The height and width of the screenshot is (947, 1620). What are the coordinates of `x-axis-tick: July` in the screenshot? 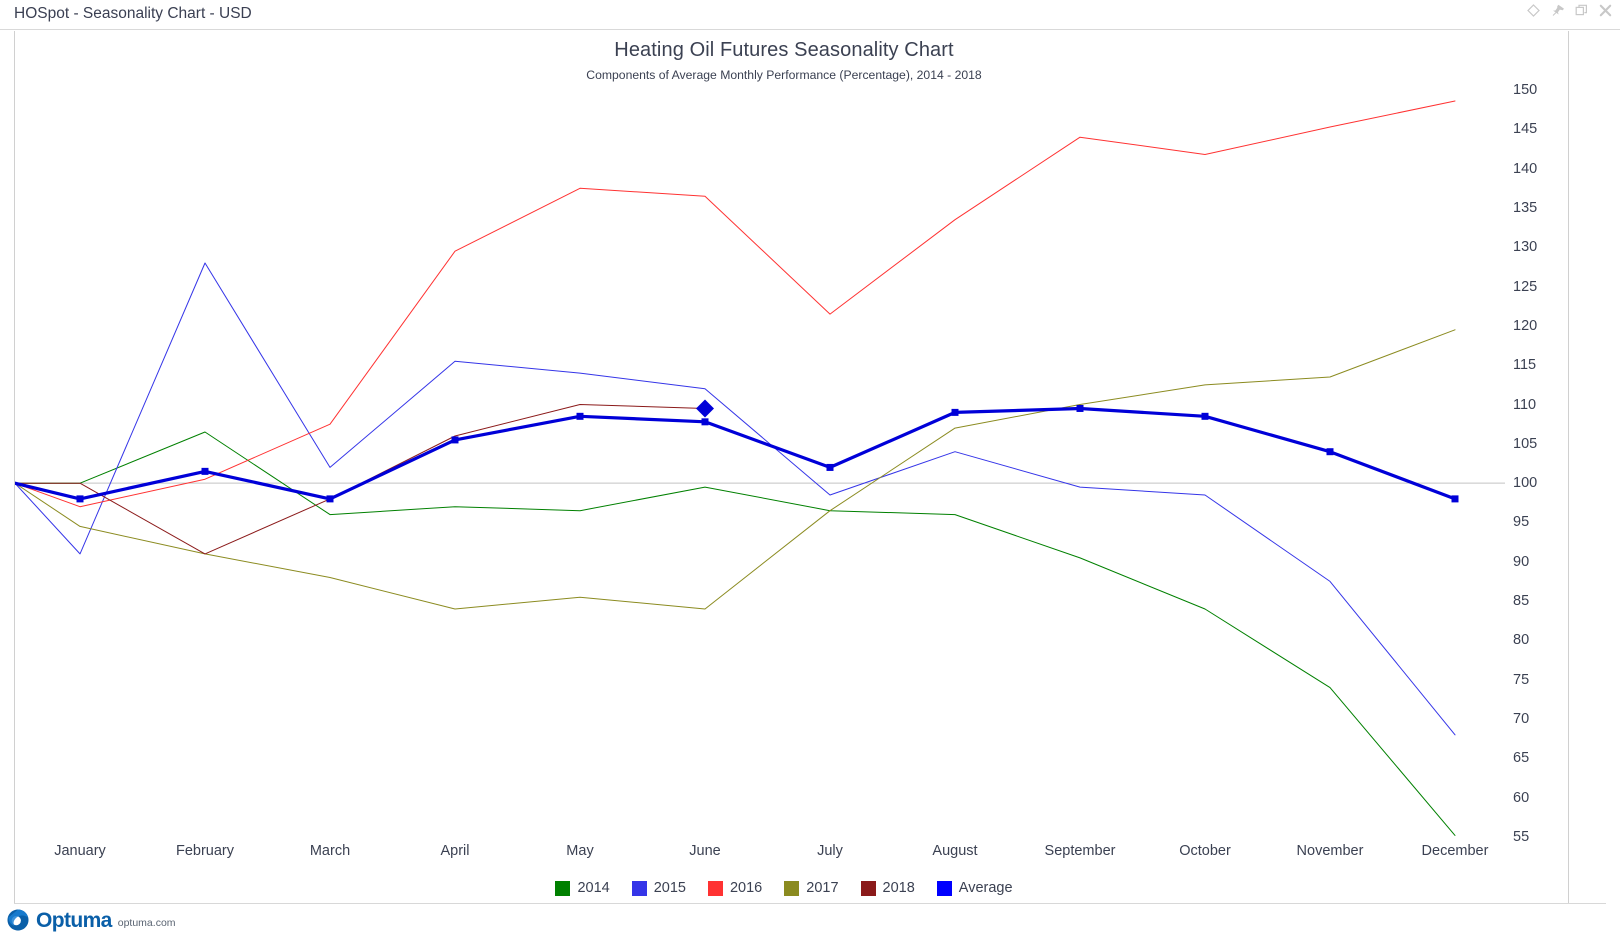 It's located at (830, 851).